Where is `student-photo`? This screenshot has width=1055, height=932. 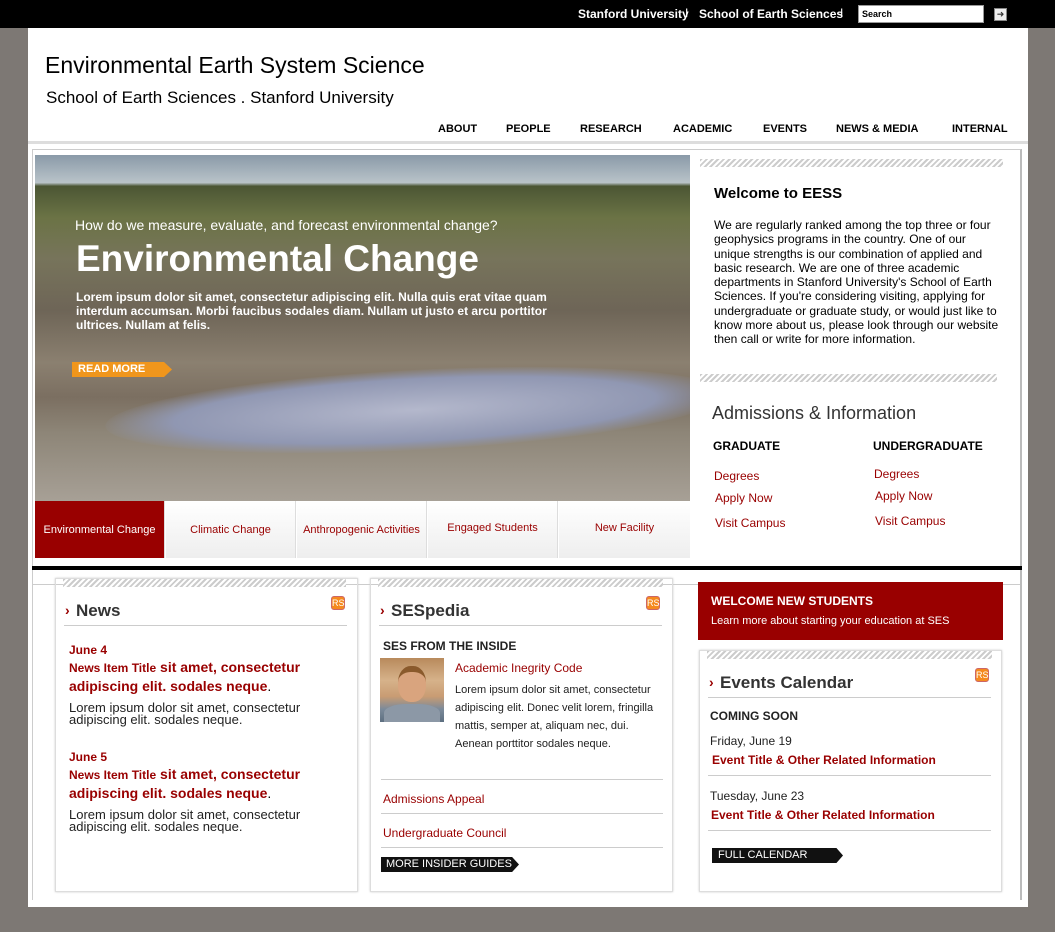 student-photo is located at coordinates (412, 690).